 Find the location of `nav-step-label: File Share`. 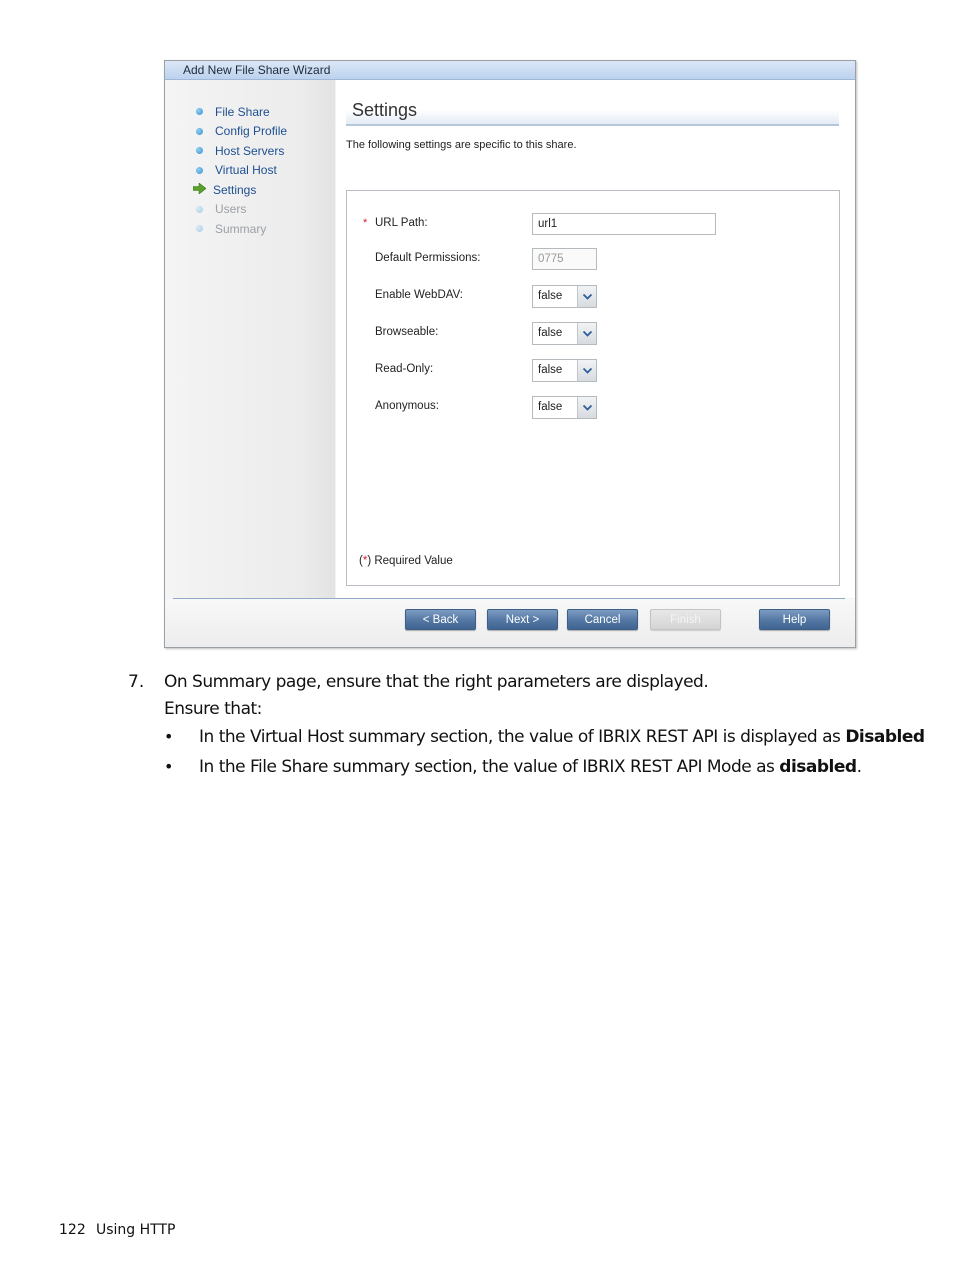

nav-step-label: File Share is located at coordinates (242, 111).